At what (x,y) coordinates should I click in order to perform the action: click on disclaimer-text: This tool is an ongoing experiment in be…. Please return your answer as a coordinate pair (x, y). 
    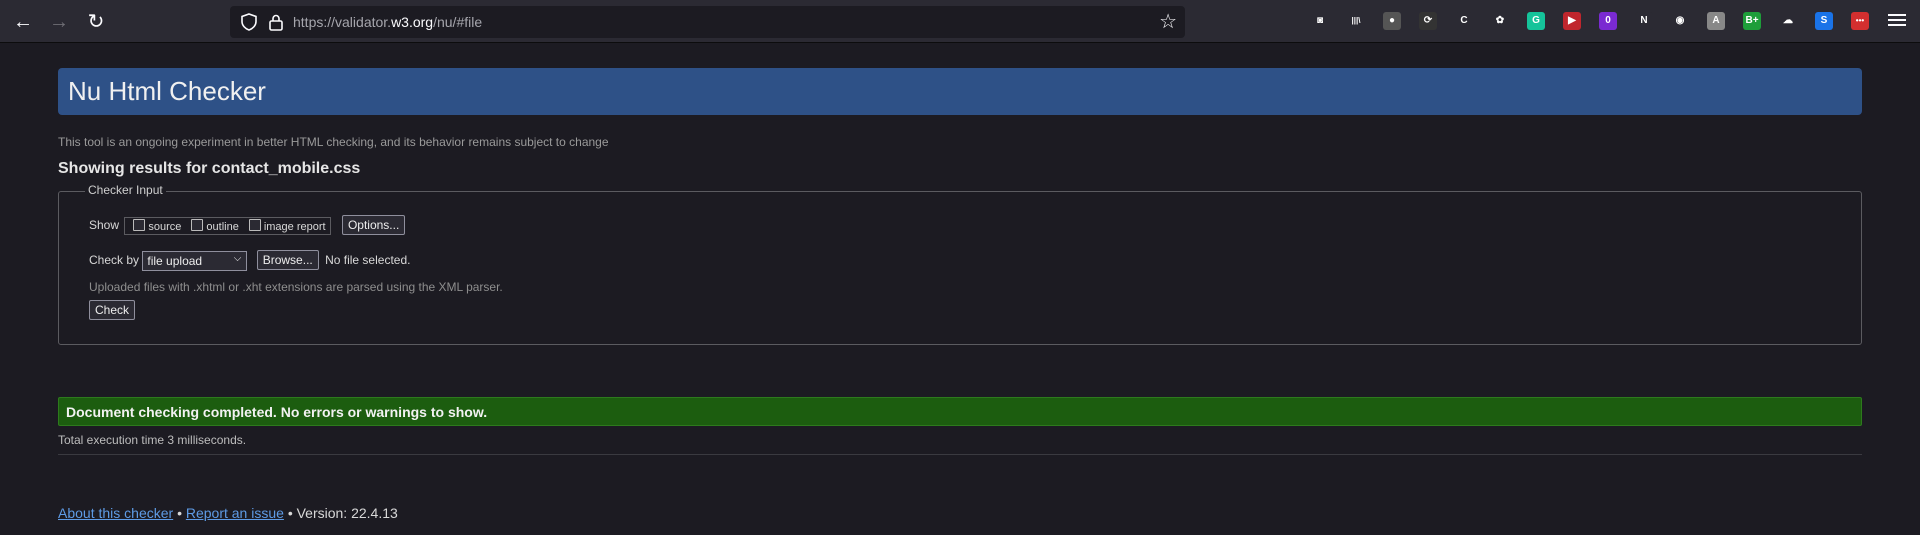
    Looking at the image, I should click on (333, 142).